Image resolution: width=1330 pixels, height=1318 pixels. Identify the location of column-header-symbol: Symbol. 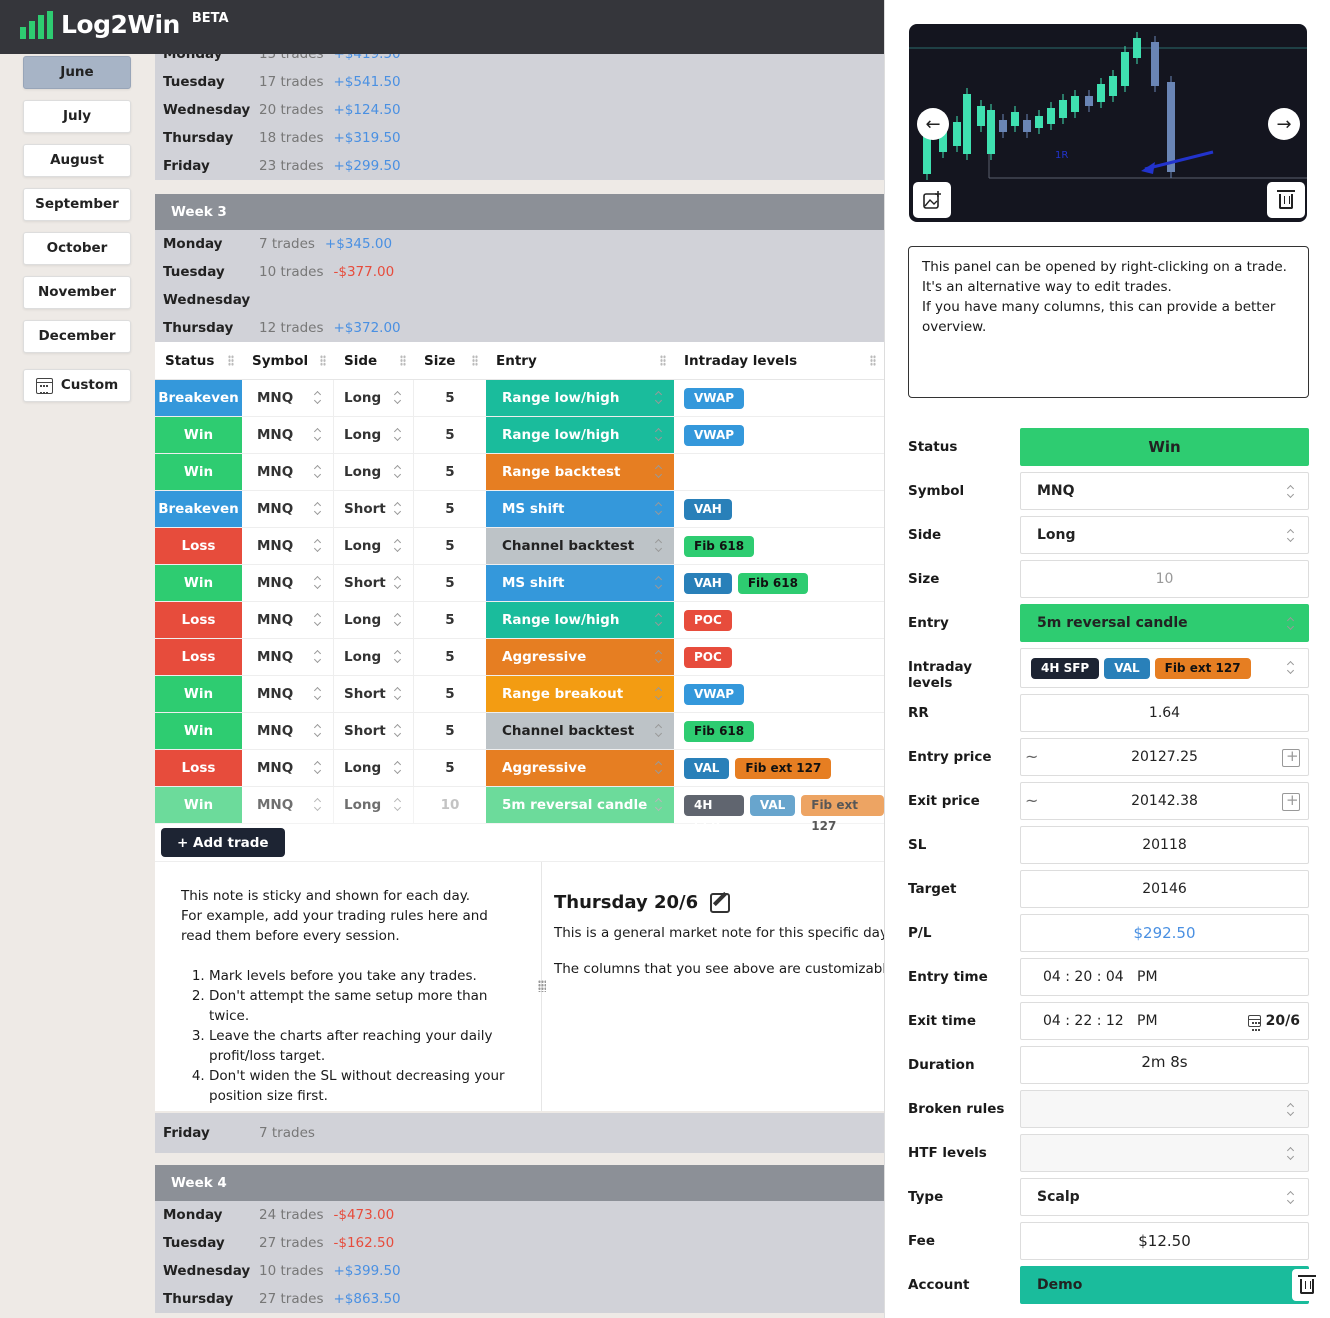
(288, 360).